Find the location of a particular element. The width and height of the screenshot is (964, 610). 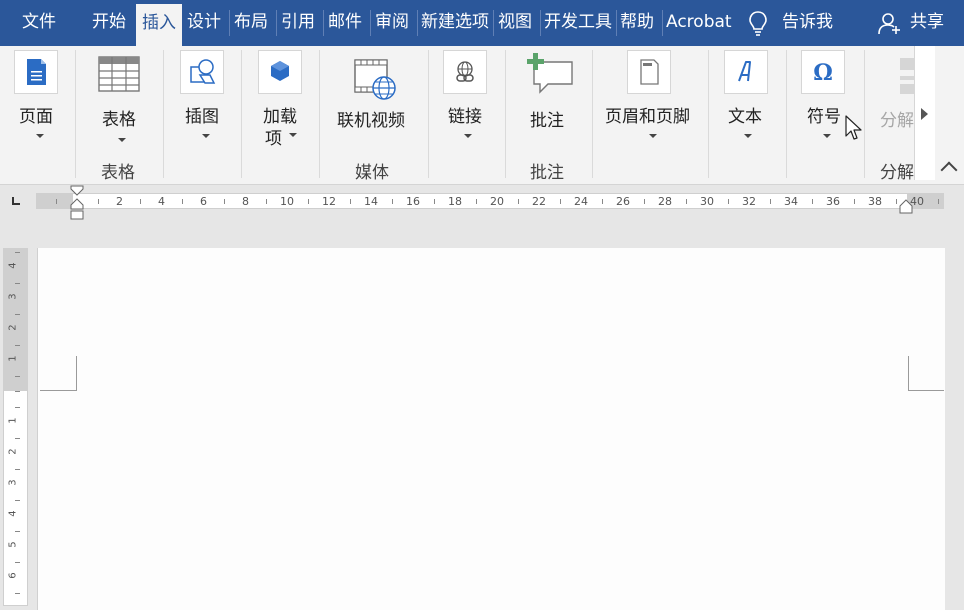

ruler-number: 2 is located at coordinates (13, 451).